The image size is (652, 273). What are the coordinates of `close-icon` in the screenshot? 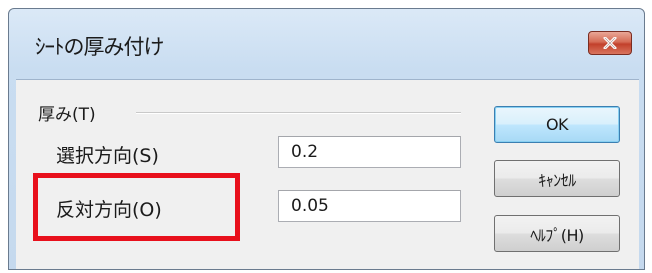 It's located at (610, 43).